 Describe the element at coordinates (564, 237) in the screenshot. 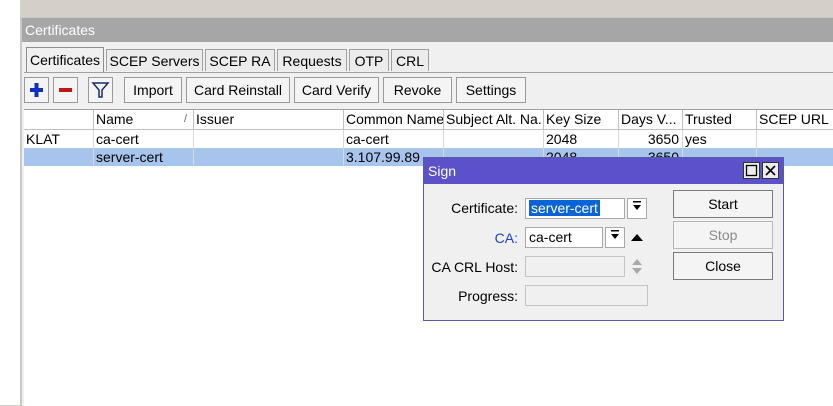

I see `ca-select: ca-cert` at that location.